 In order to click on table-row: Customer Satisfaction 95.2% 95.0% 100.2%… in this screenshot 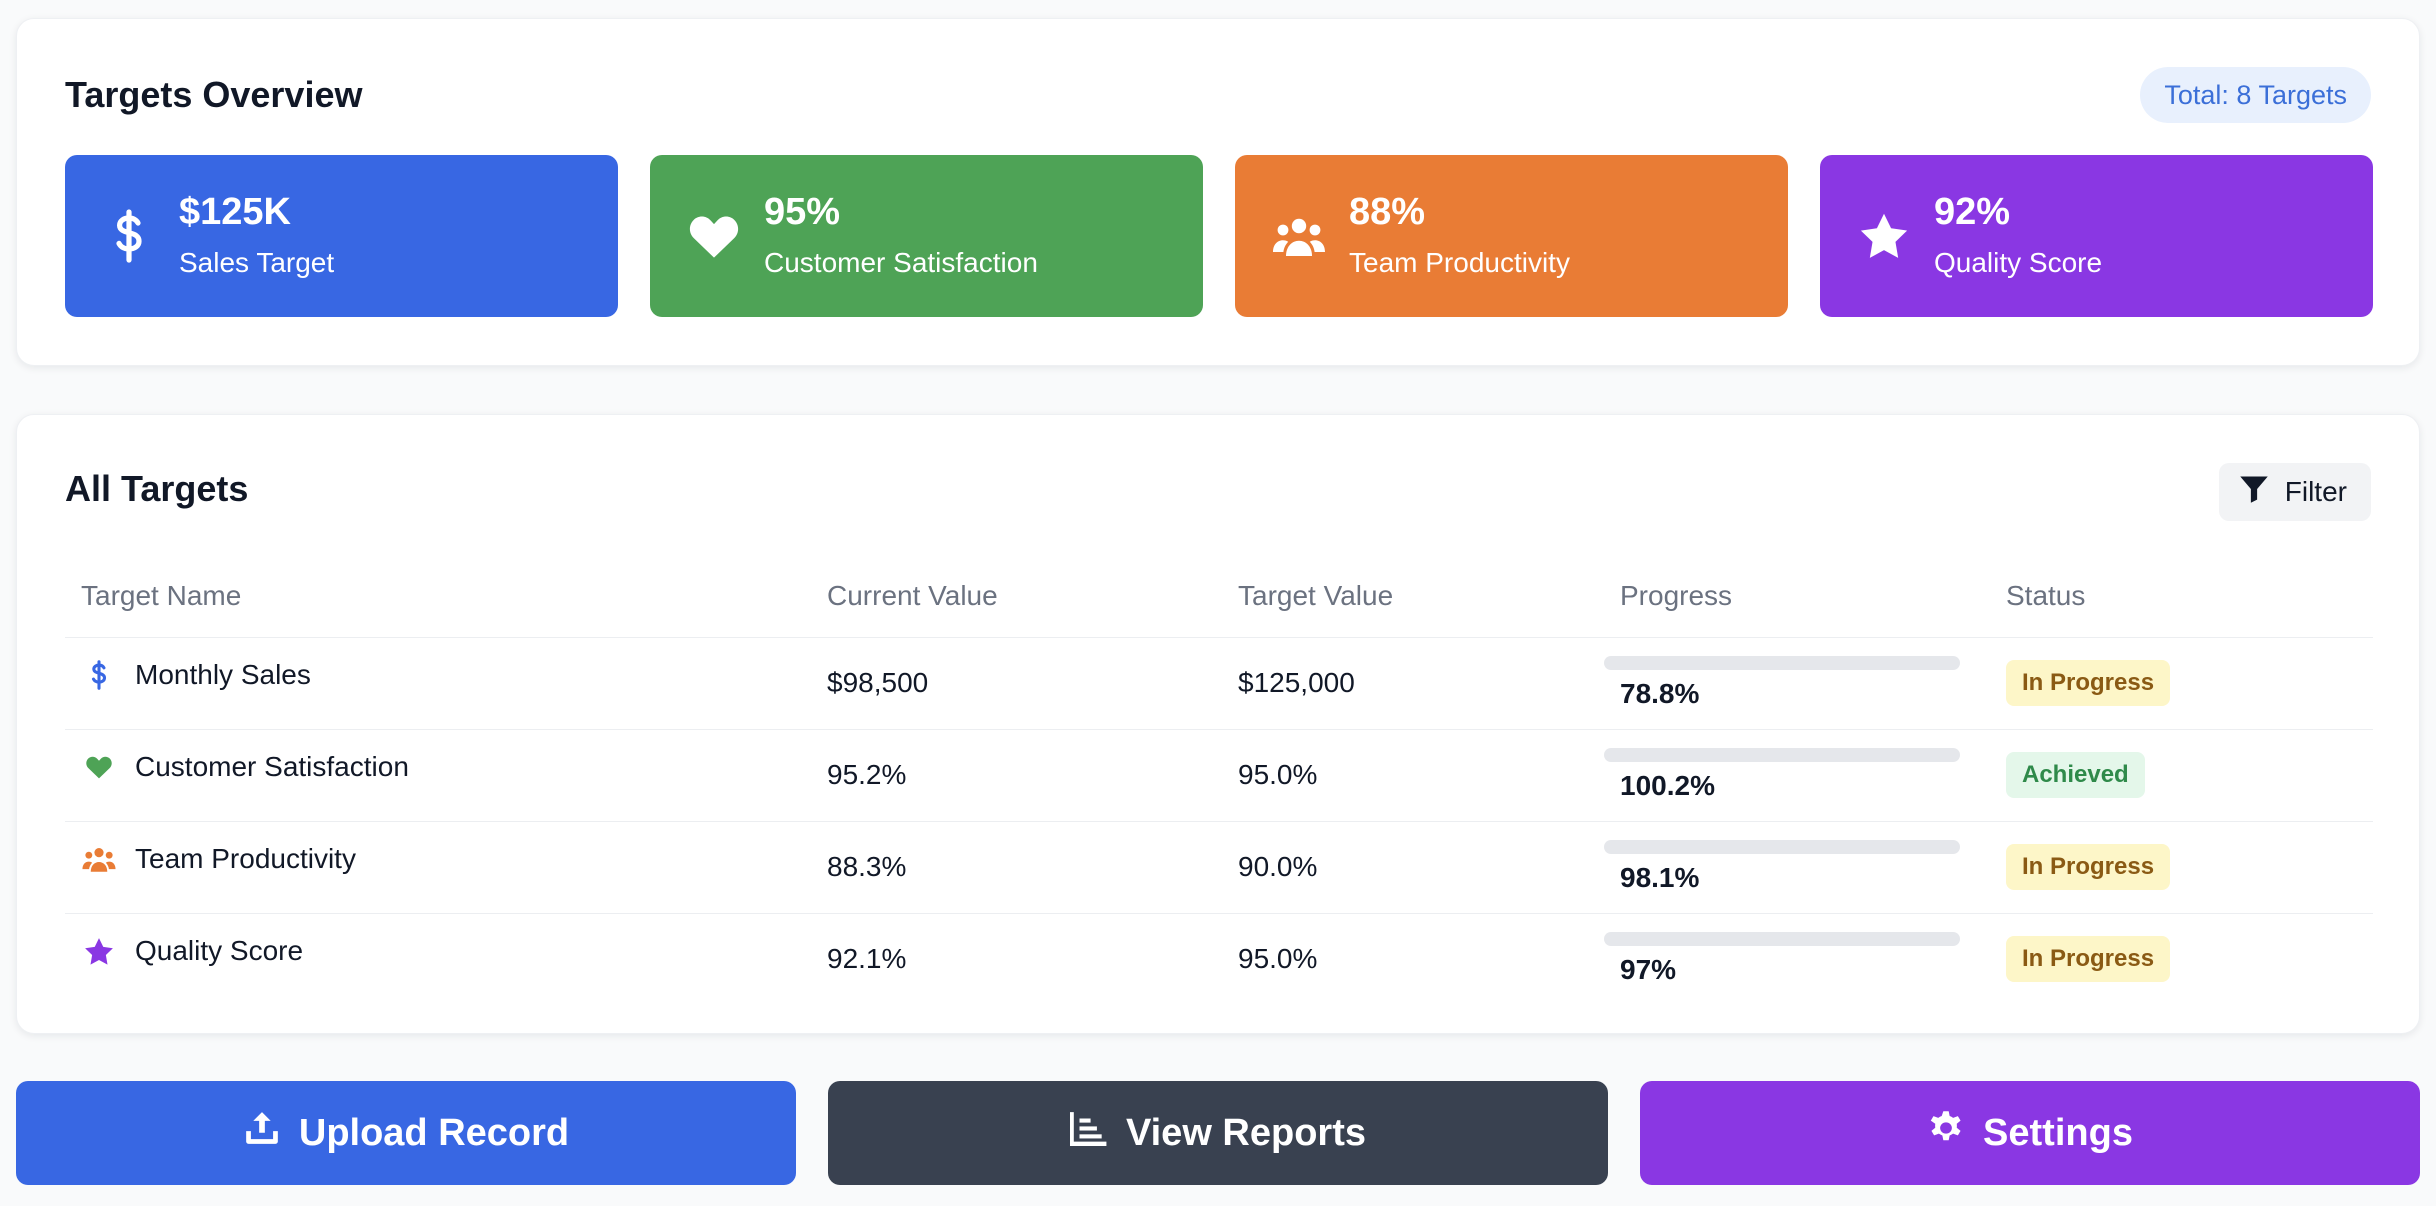, I will do `click(1219, 774)`.